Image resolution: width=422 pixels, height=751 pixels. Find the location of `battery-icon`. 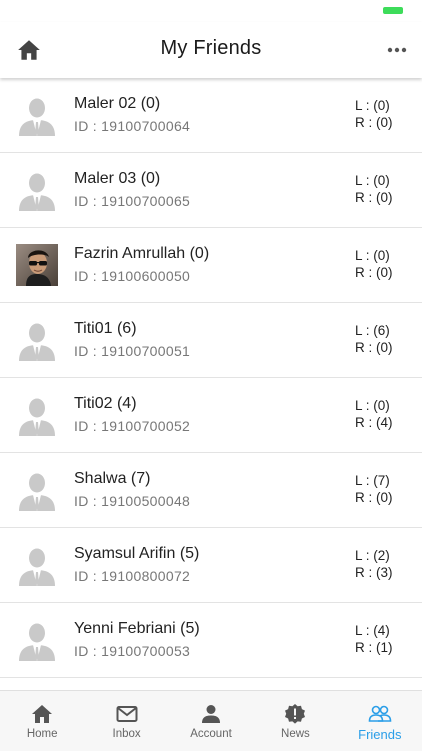

battery-icon is located at coordinates (393, 10).